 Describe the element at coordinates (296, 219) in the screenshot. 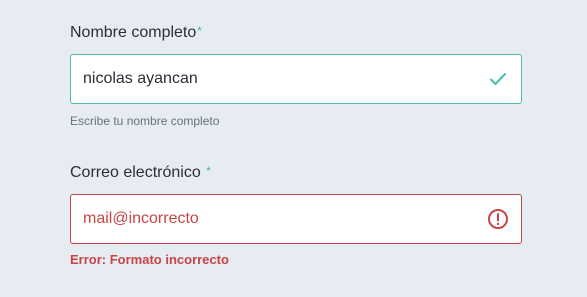

I see `email-input: mail@incorrecto` at that location.